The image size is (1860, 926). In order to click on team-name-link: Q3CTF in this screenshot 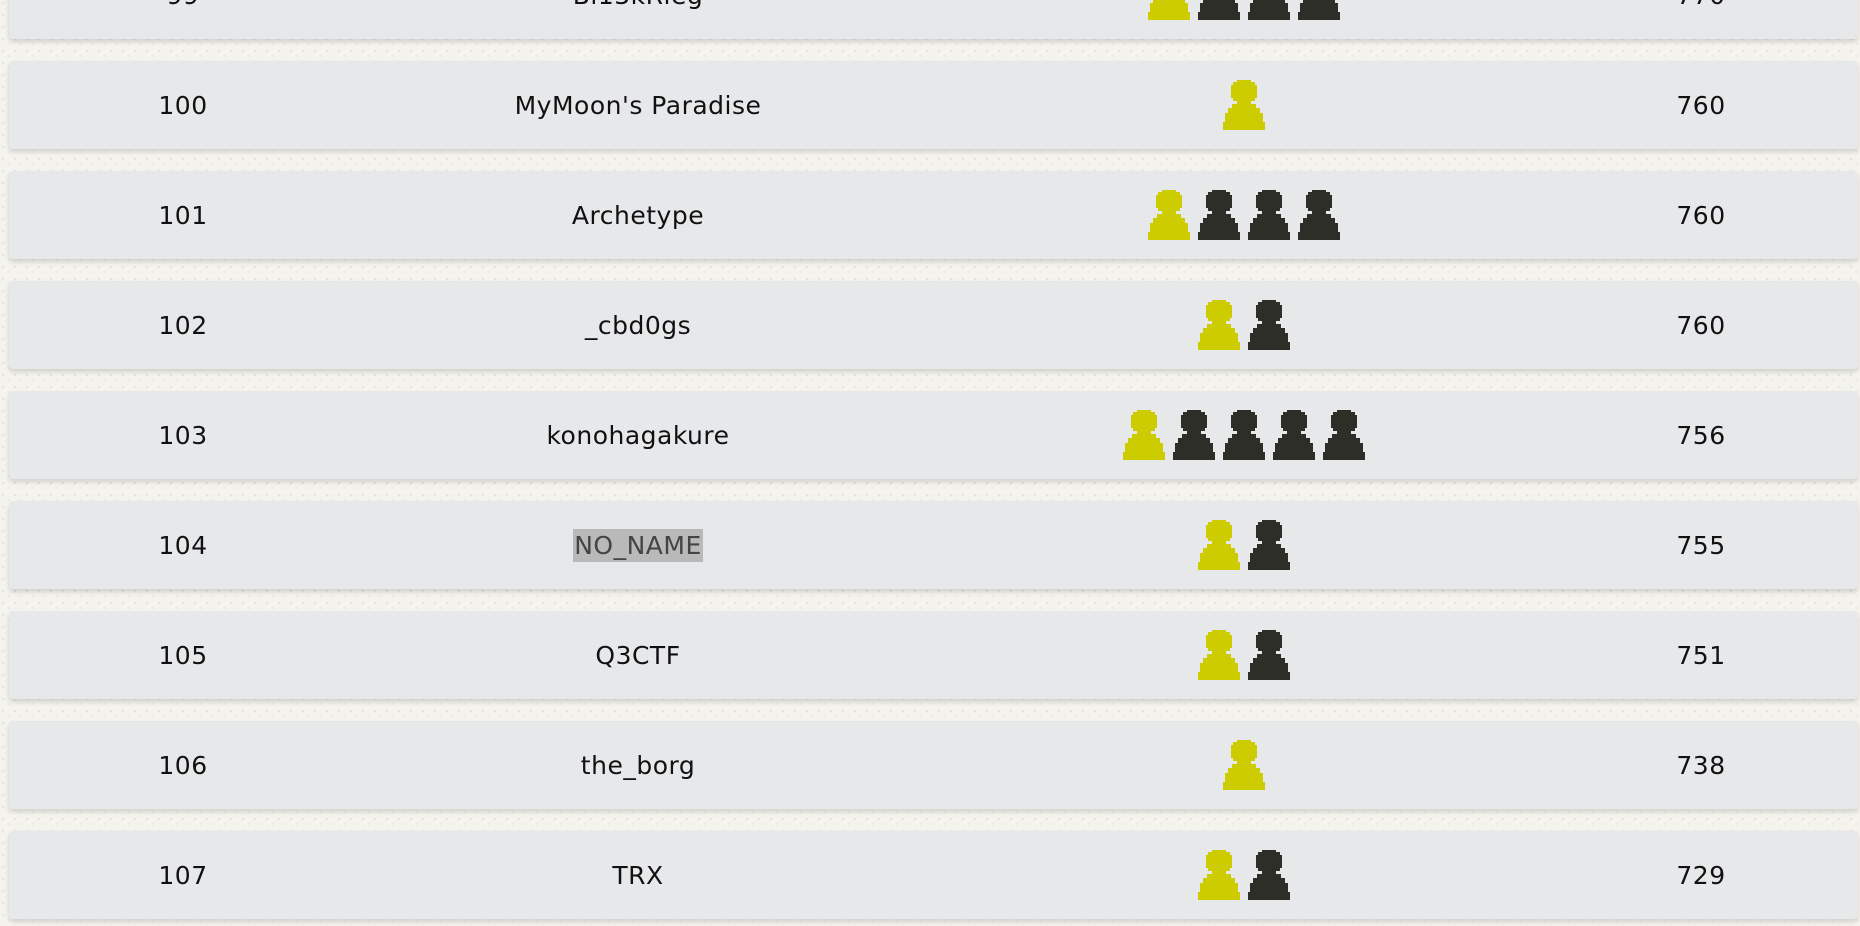, I will do `click(637, 655)`.